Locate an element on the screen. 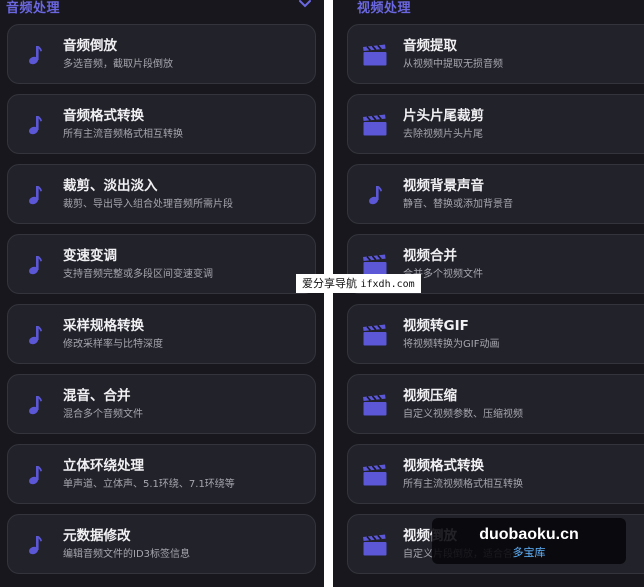  audio-item-texts: 立体环绕处理单声道、立体声、5.1环绕、7.1环绕等 is located at coordinates (185, 474).